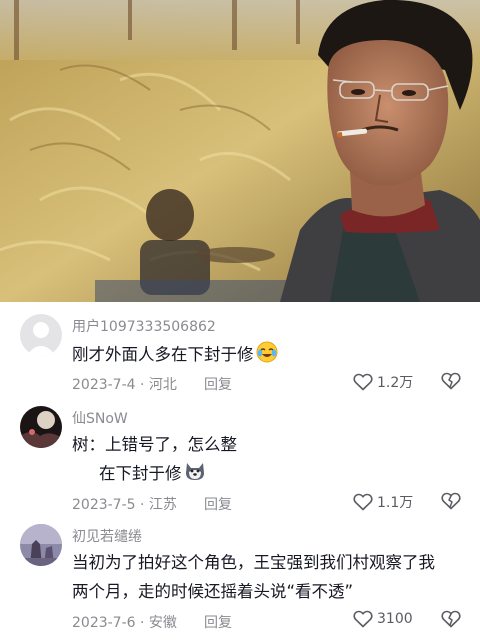 The width and height of the screenshot is (480, 640). What do you see at coordinates (195, 475) in the screenshot?
I see `husky-emoji-icon` at bounding box center [195, 475].